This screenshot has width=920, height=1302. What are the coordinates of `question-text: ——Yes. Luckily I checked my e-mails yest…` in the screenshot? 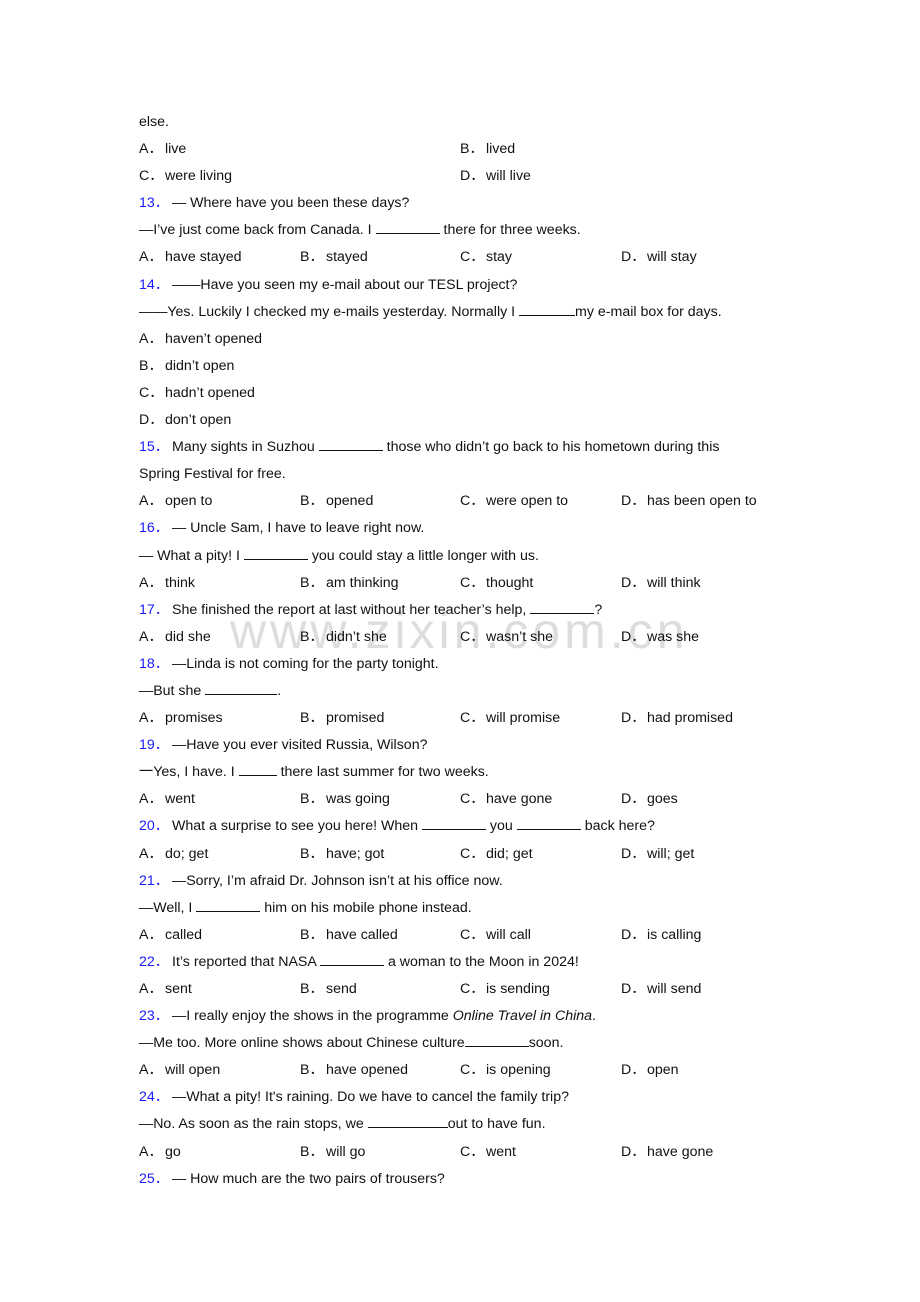 It's located at (329, 311).